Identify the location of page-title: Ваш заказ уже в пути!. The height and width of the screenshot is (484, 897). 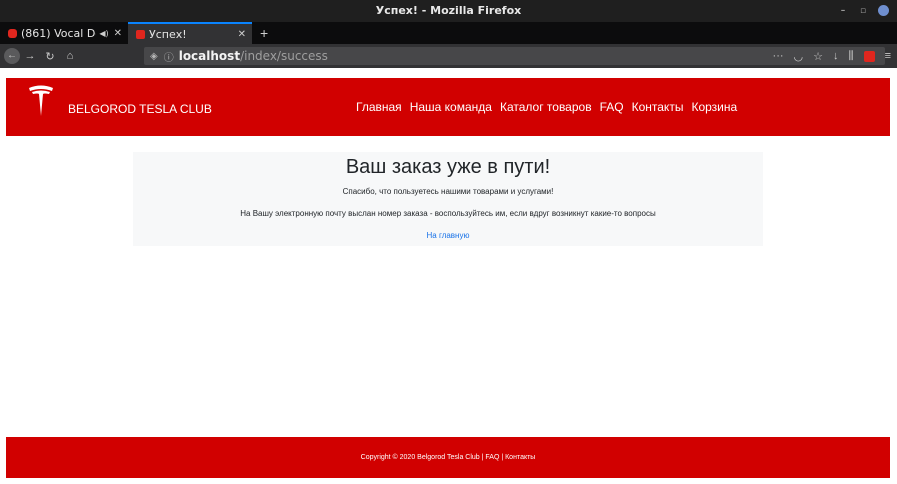
(448, 167).